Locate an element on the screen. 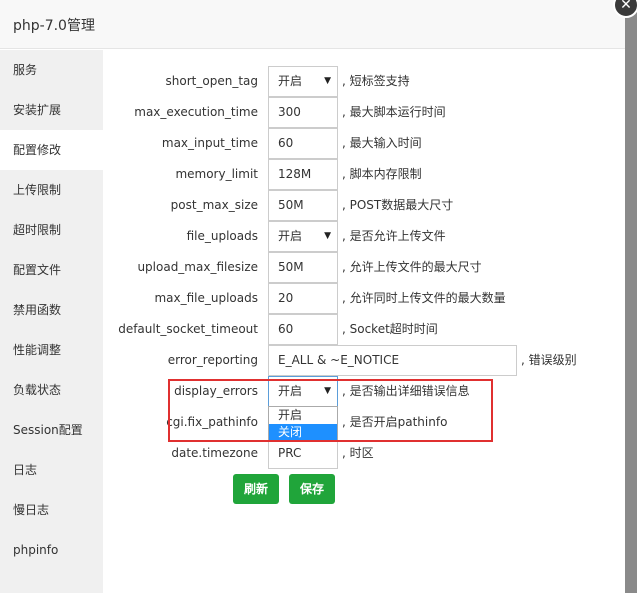  sidebar-item-performance: 性能调整 is located at coordinates (51, 350).